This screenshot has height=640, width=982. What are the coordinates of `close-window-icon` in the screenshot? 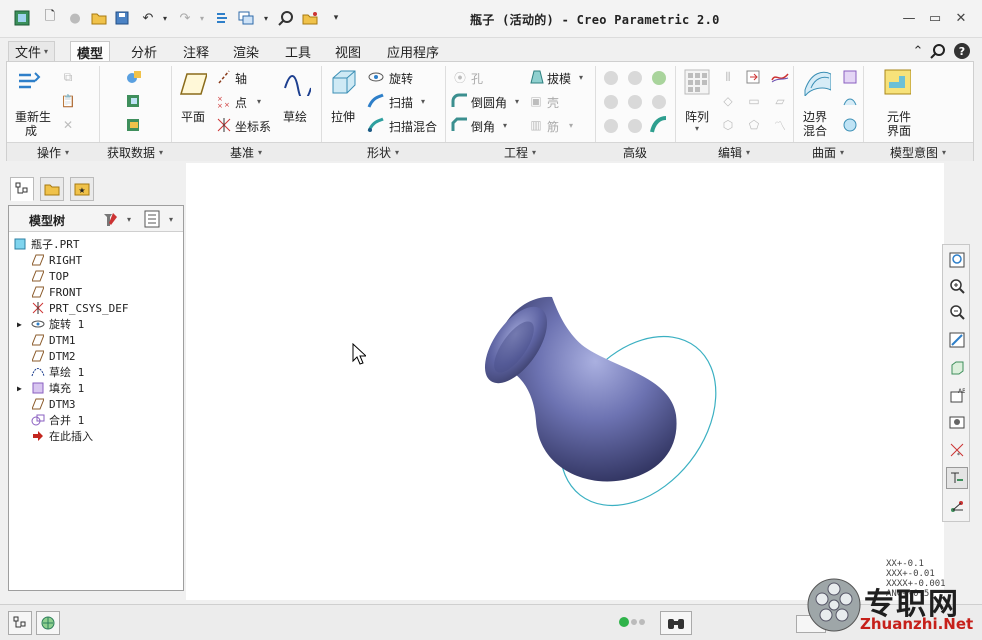 It's located at (310, 18).